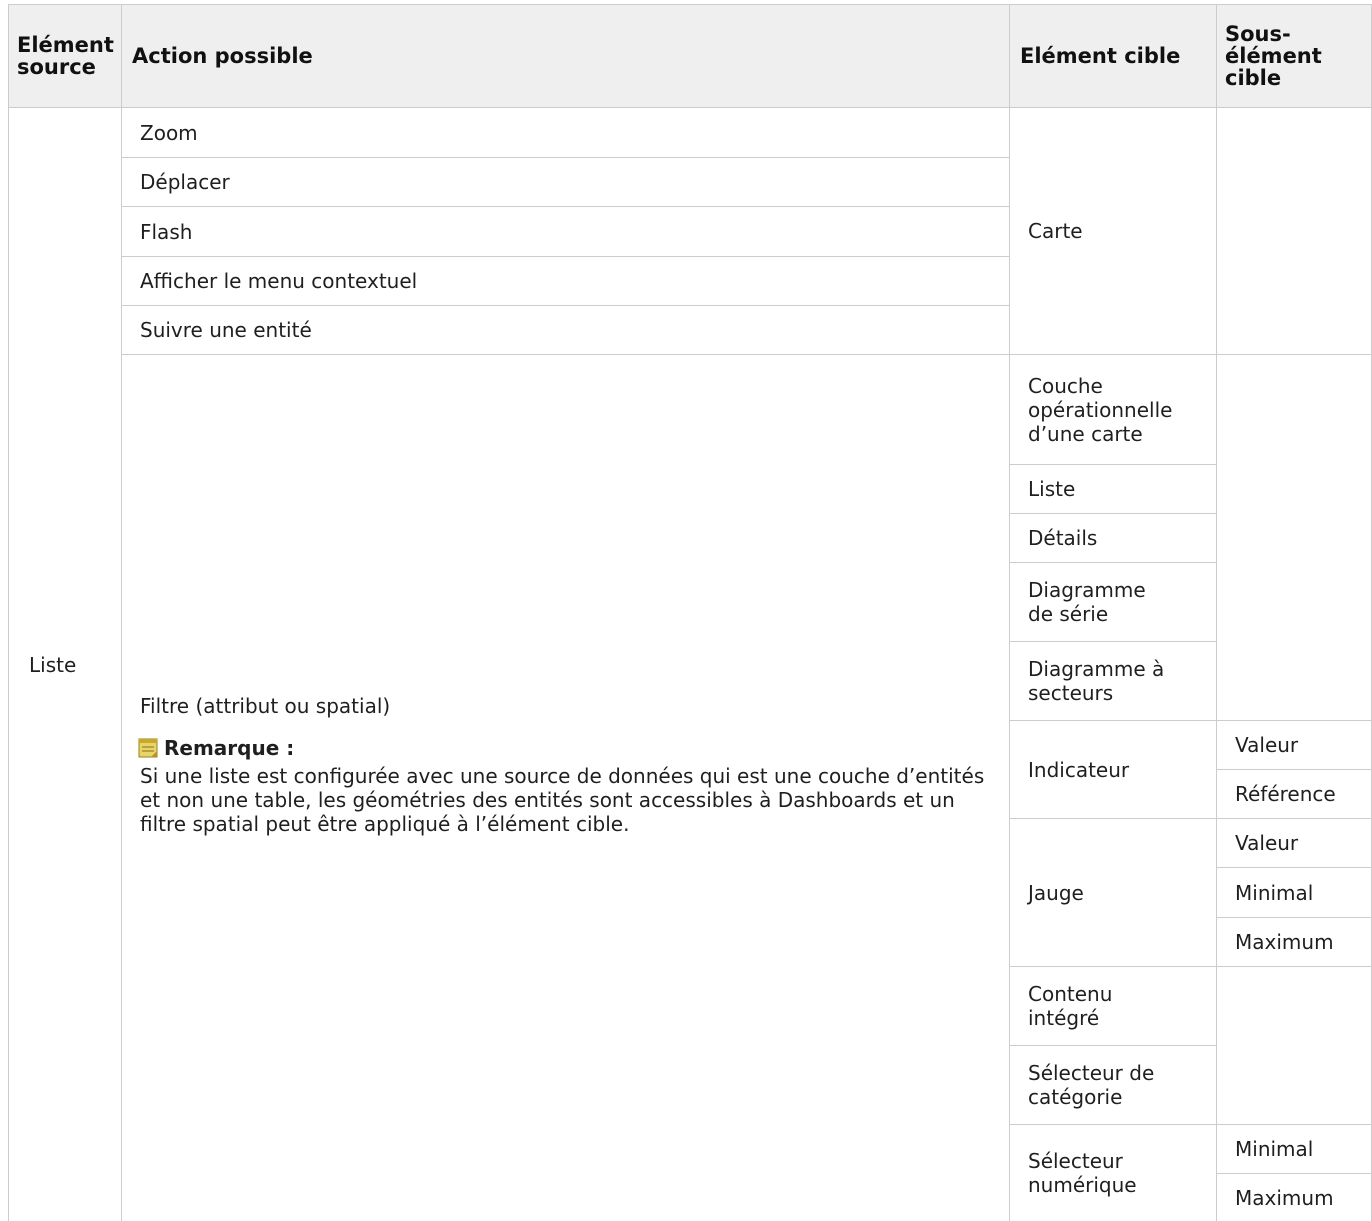  What do you see at coordinates (1294, 793) in the screenshot?
I see `subtarget-indicator-reference: Référence` at bounding box center [1294, 793].